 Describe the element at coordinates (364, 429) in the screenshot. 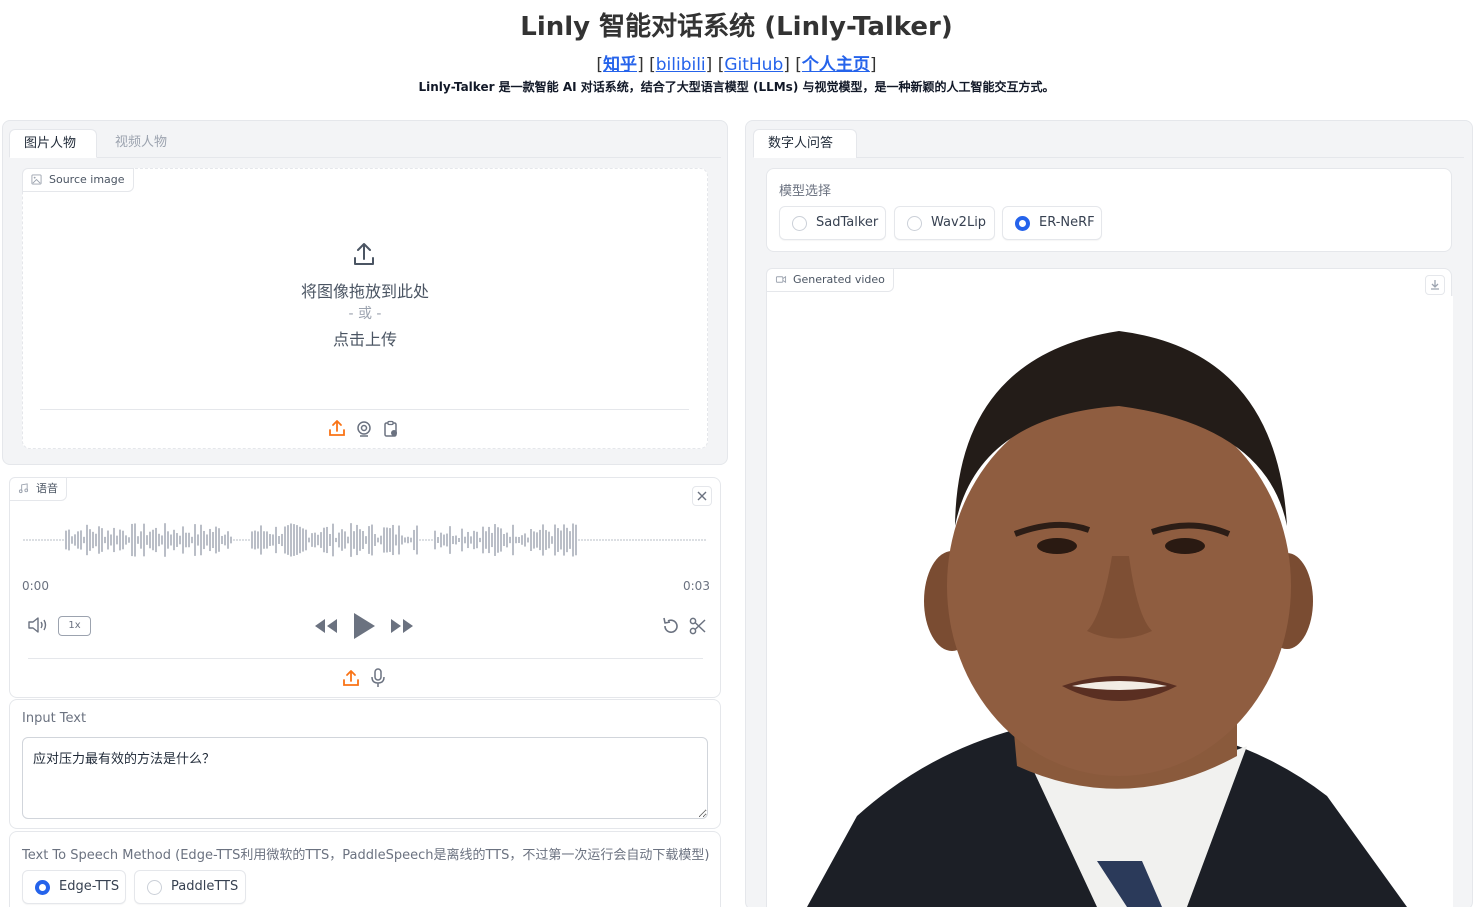

I see `webcam-icon` at that location.